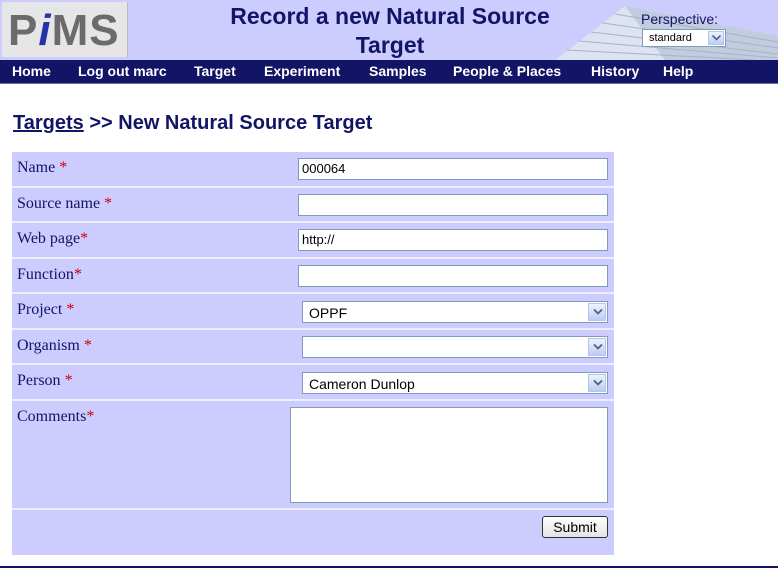 Image resolution: width=778 pixels, height=575 pixels. Describe the element at coordinates (302, 71) in the screenshot. I see `nav-experiment: Experiment` at that location.